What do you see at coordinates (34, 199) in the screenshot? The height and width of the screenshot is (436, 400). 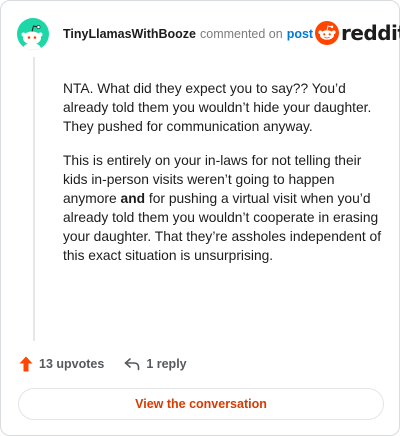 I see `thread-line` at bounding box center [34, 199].